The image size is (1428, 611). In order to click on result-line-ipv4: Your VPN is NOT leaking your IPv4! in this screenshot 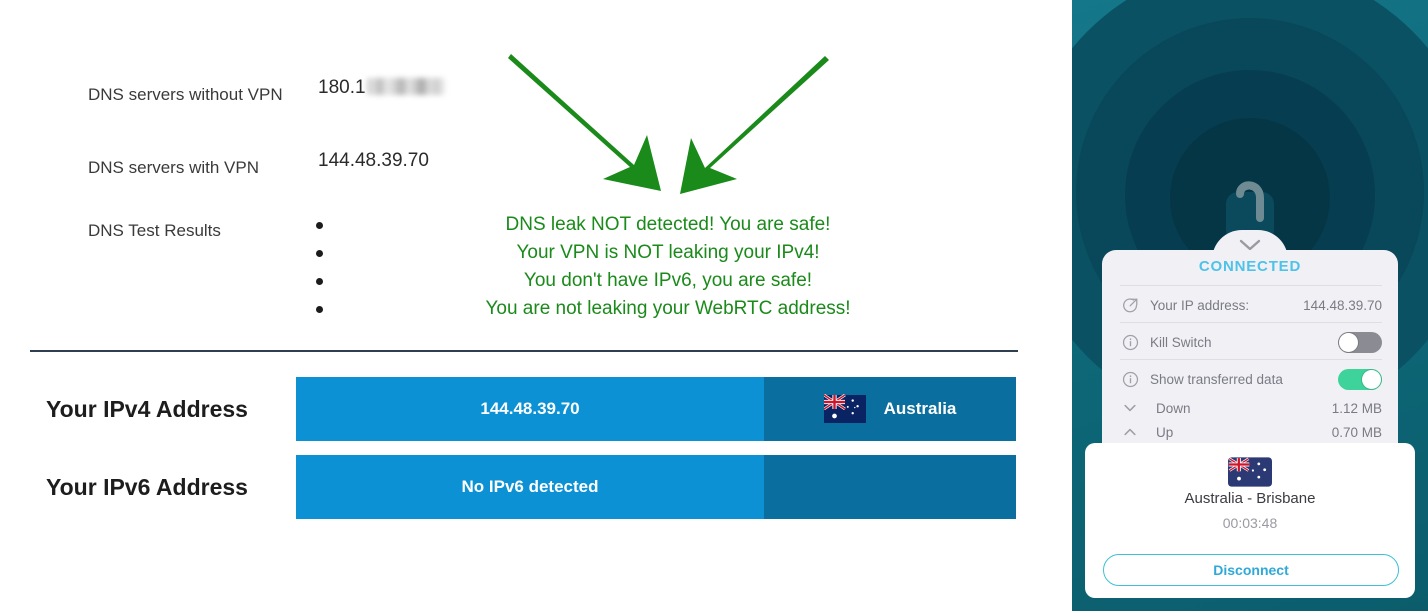, I will do `click(668, 252)`.